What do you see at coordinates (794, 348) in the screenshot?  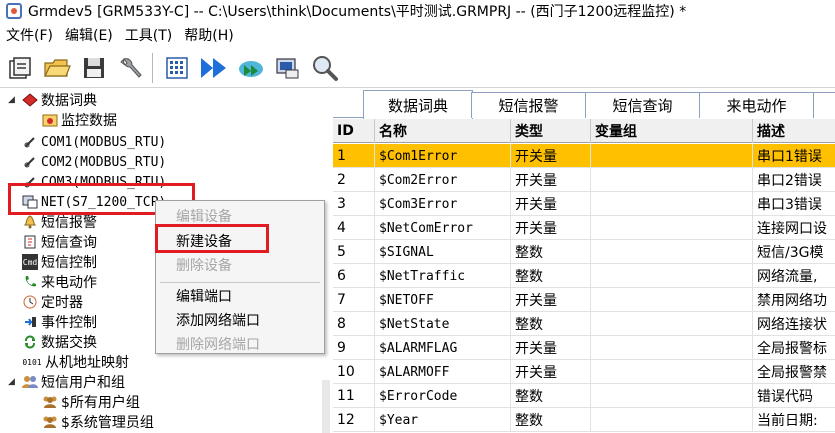 I see `cell-description: 全局报警标` at bounding box center [794, 348].